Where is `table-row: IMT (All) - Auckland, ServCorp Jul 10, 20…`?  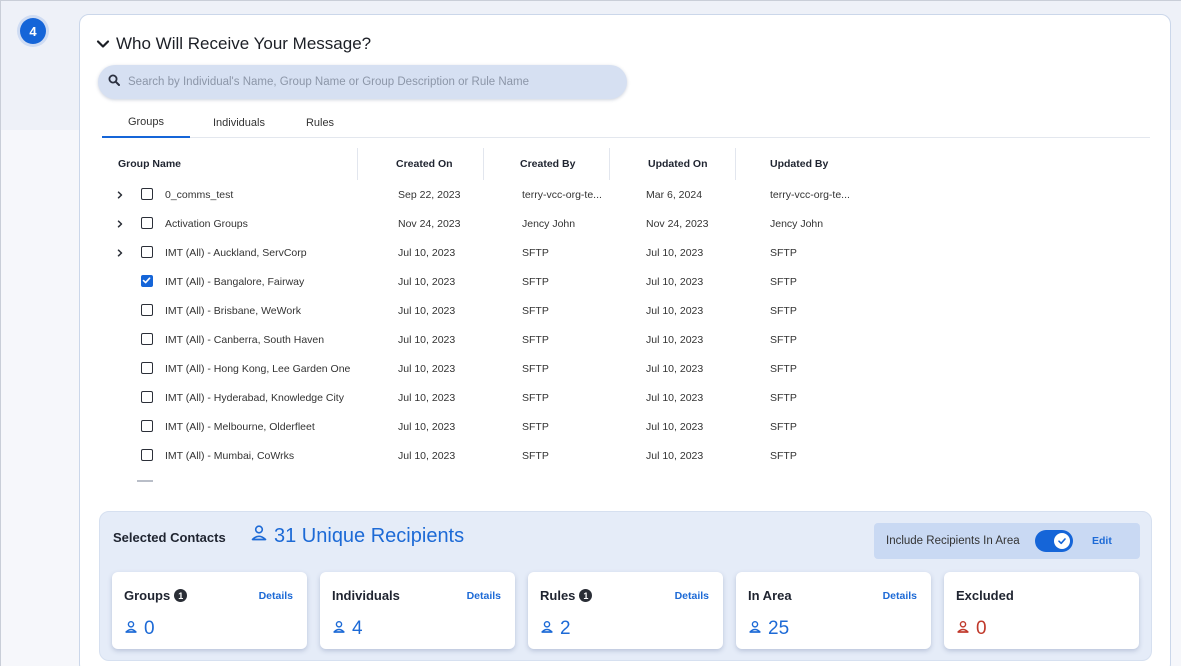
table-row: IMT (All) - Auckland, ServCorp Jul 10, 20… is located at coordinates (484, 252).